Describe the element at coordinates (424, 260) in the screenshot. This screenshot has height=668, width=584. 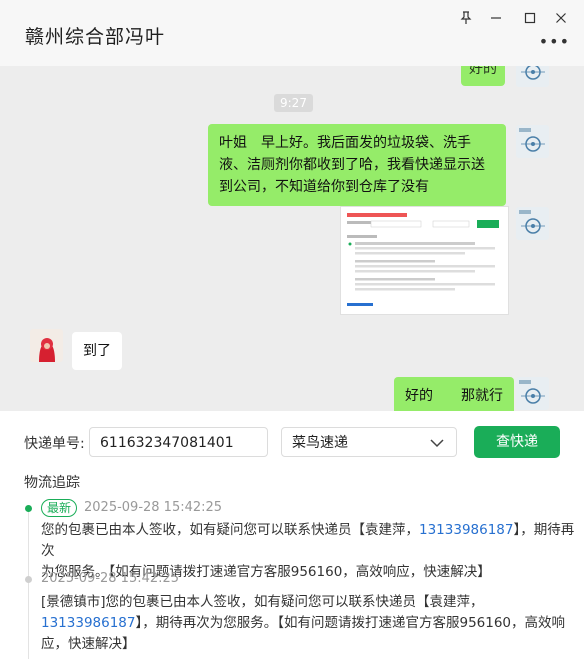
I see `image-message-thumbnail` at that location.